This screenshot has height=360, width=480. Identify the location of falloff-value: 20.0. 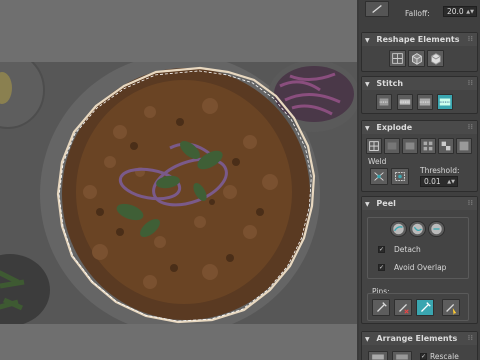
(455, 11).